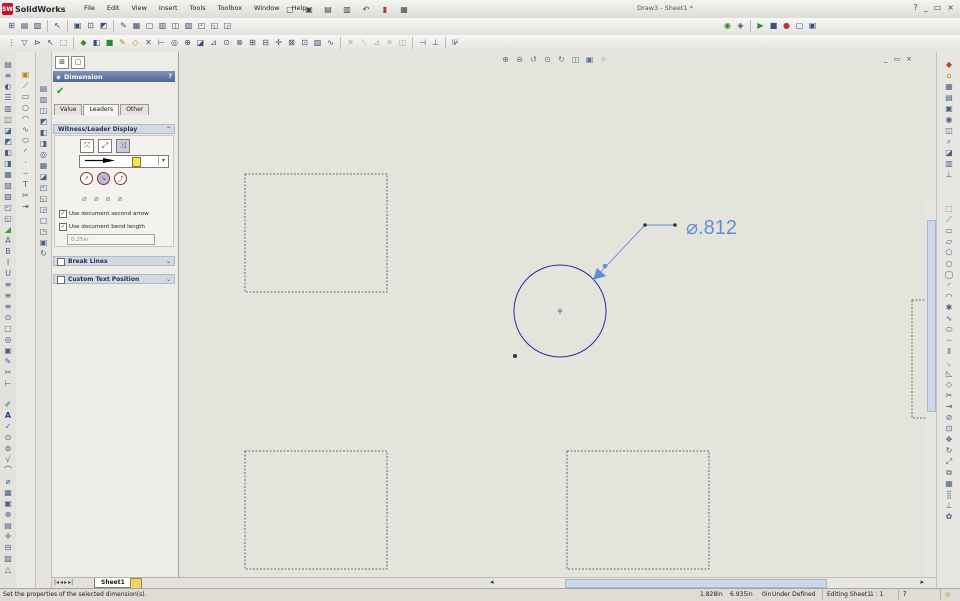 The image size is (960, 601). I want to click on point-icon: ✱, so click(949, 308).